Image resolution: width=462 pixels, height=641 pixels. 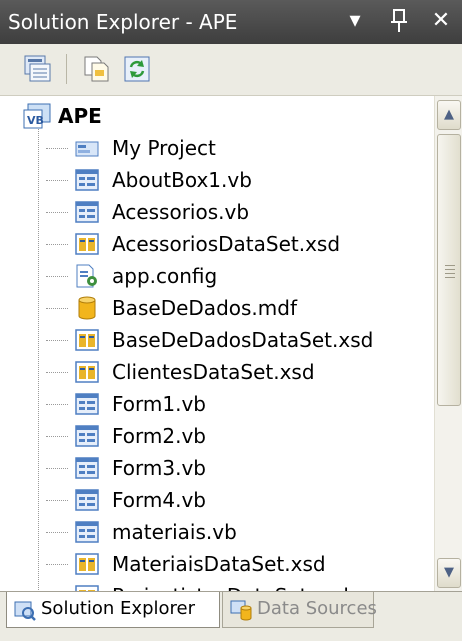 I want to click on tab-label: Data Sources, so click(x=317, y=608).